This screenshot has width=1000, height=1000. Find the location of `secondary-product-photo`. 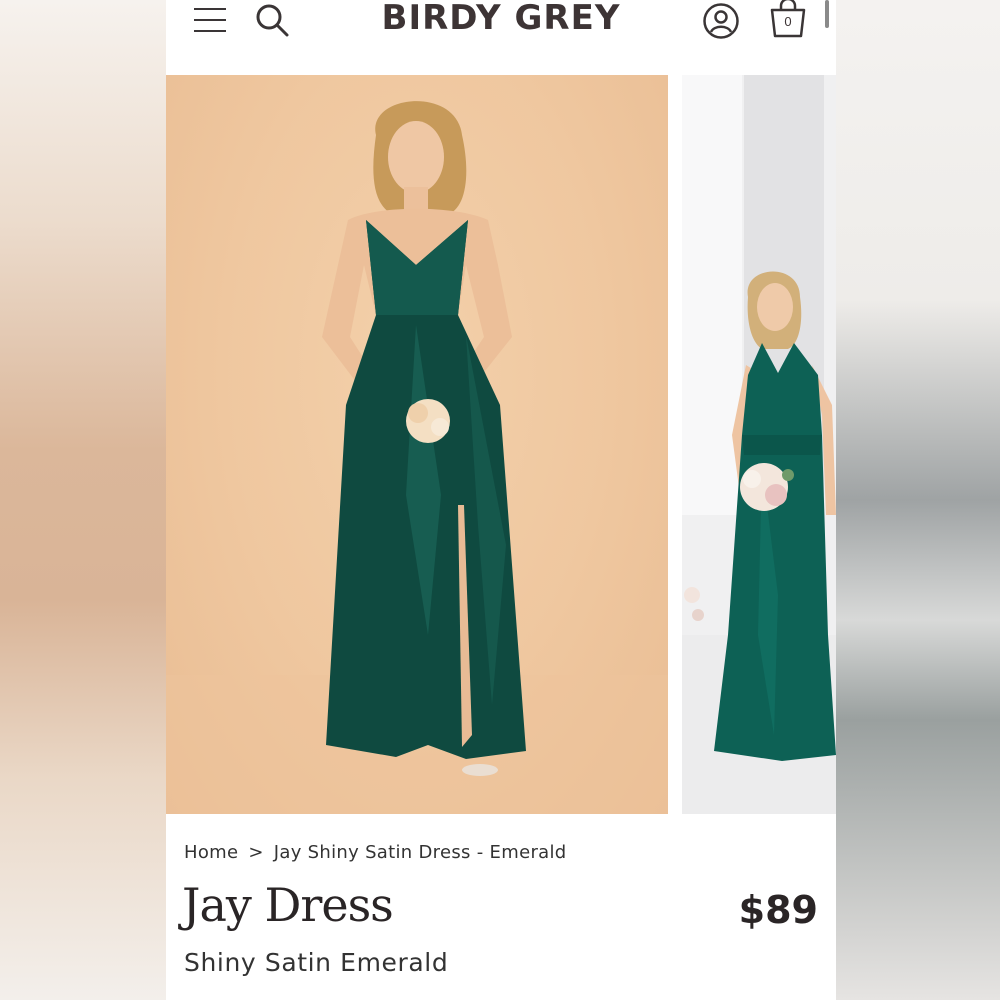

secondary-product-photo is located at coordinates (759, 444).